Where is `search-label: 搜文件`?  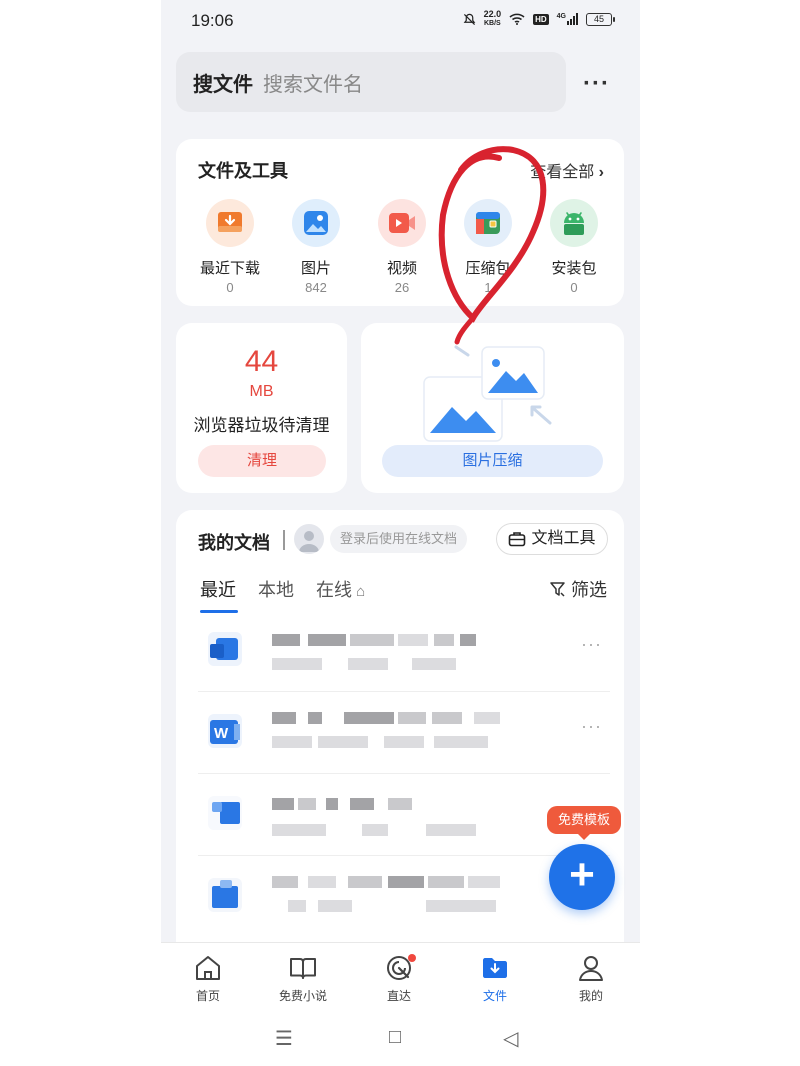 search-label: 搜文件 is located at coordinates (223, 84).